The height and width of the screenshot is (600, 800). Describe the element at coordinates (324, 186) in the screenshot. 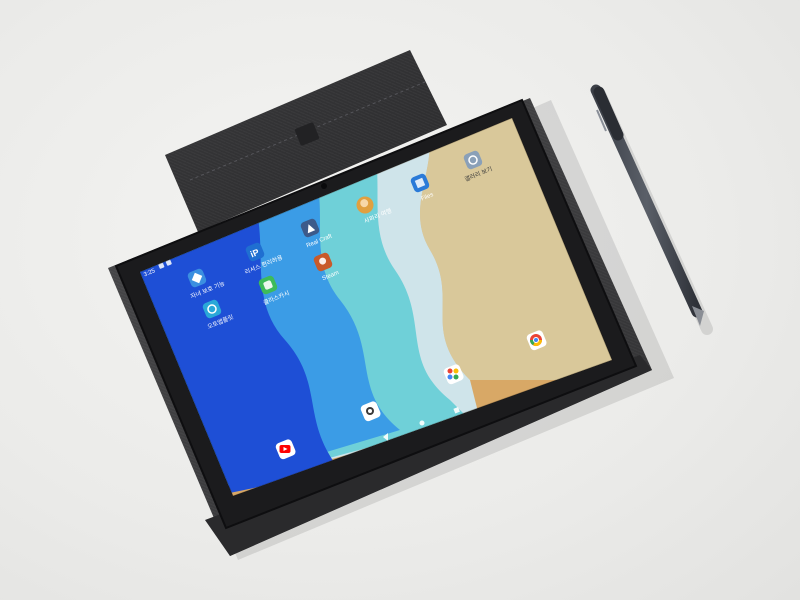

I see `front-camera` at that location.